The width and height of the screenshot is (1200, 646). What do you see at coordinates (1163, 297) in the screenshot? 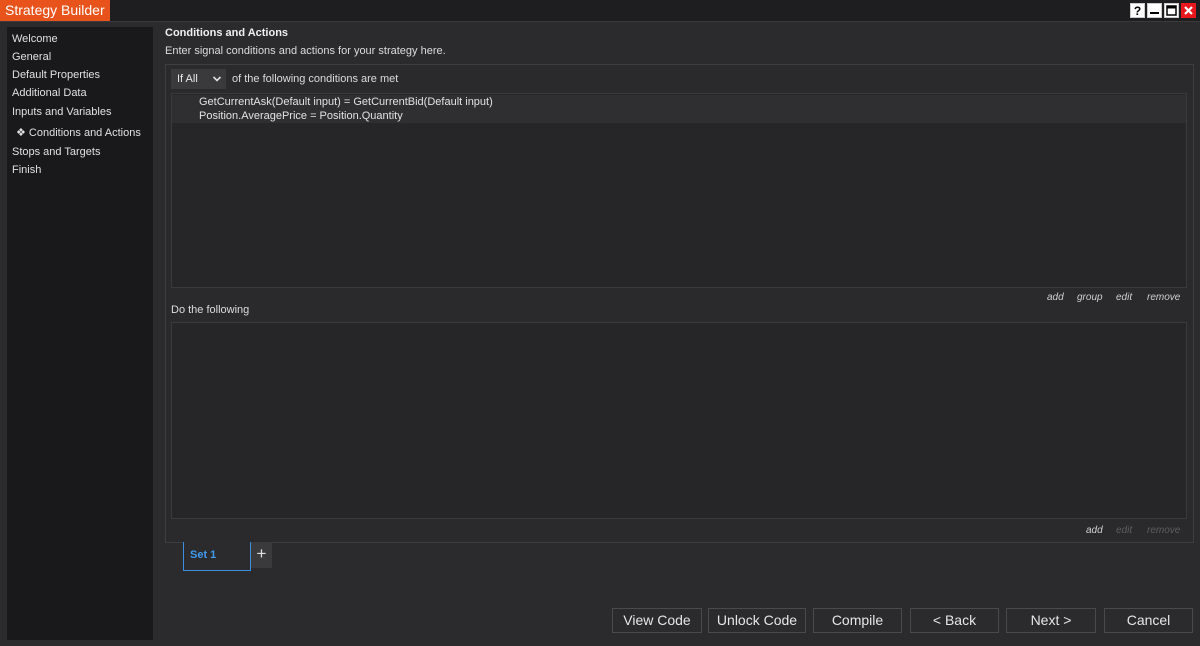
I see `condition-remove-link: remove` at bounding box center [1163, 297].